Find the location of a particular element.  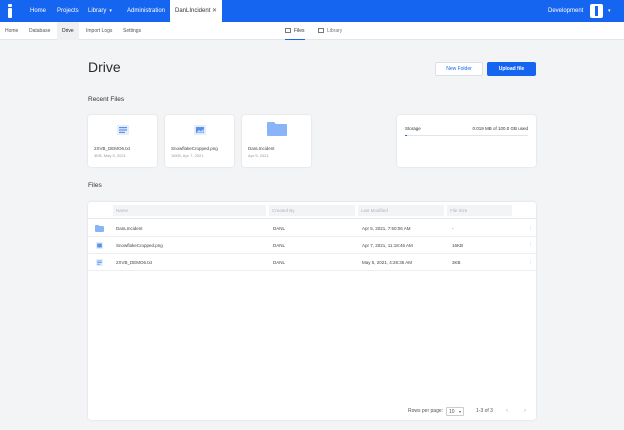

tab-files-label: Files is located at coordinates (299, 31).